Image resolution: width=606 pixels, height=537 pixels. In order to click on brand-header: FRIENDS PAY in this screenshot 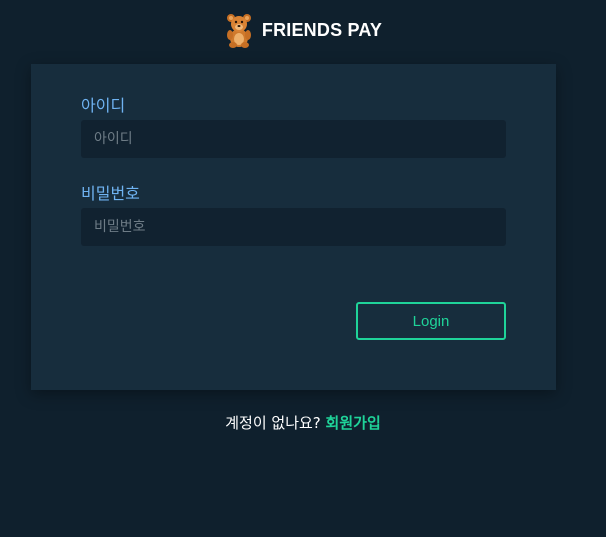, I will do `click(303, 30)`.